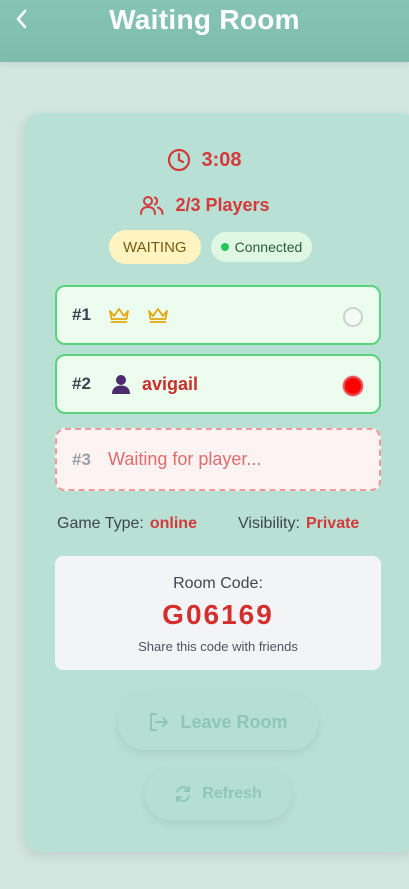 The height and width of the screenshot is (889, 409). Describe the element at coordinates (268, 247) in the screenshot. I see `connection-label: Connected` at that location.